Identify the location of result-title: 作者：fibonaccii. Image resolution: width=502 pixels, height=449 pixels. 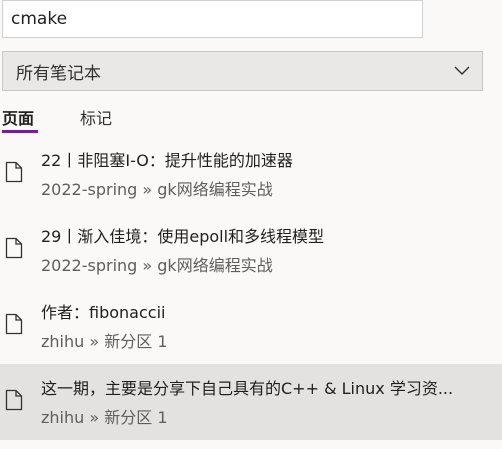
(103, 312).